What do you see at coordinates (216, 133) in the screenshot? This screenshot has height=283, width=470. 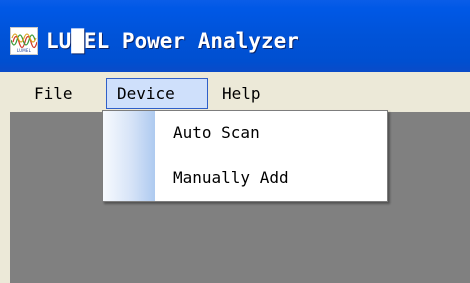 I see `menu-item-auto-scan: Auto Scan` at bounding box center [216, 133].